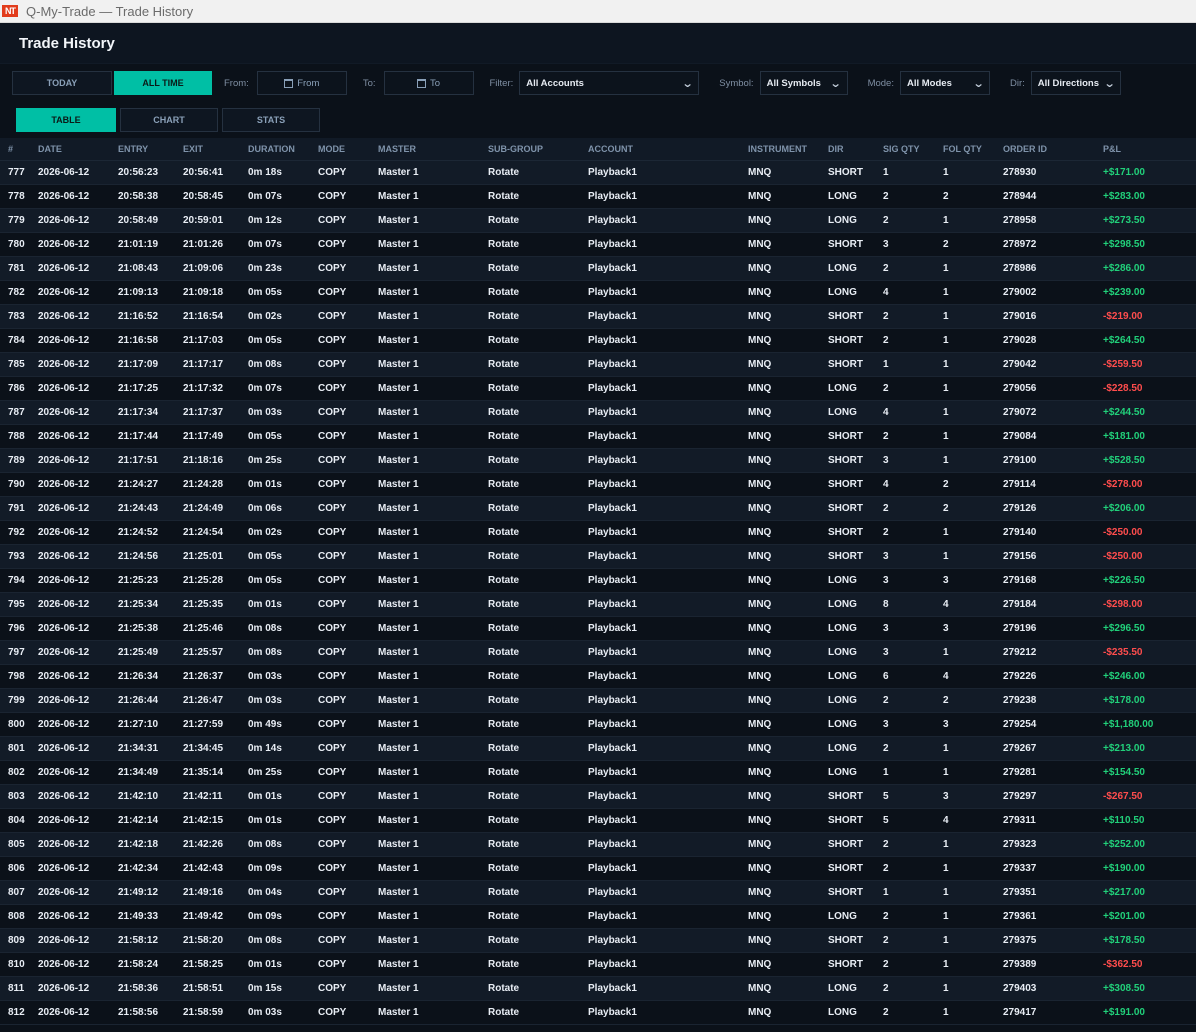 This screenshot has width=1196, height=1032. I want to click on from-date-input: From, so click(301, 83).